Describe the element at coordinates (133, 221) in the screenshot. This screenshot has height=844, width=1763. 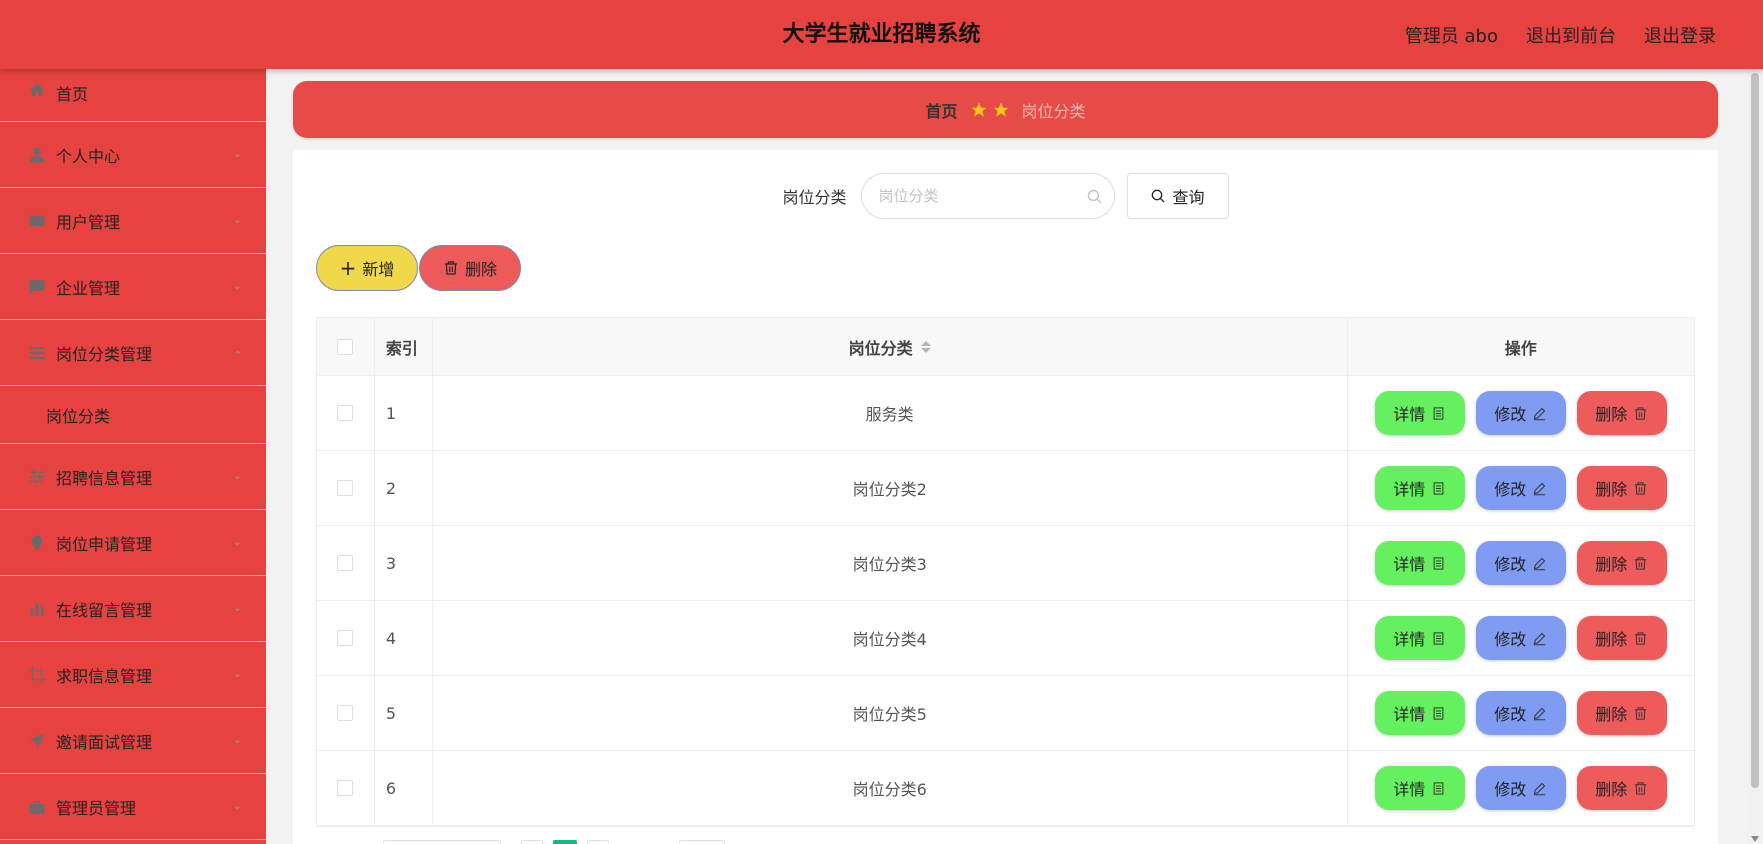
I see `sidebar-item-user-management: 用户管理 ⌄` at that location.